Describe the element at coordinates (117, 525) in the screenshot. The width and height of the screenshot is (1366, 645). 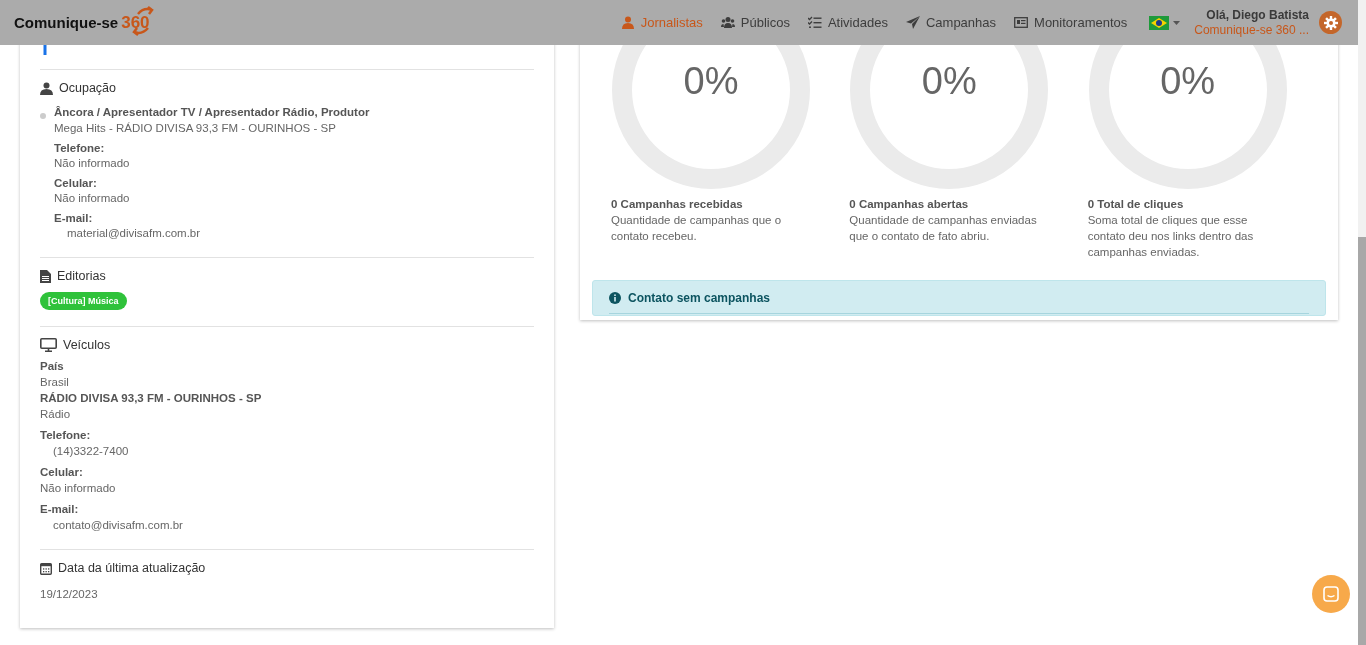
I see `field-value: contato@divisafm.com.br` at that location.